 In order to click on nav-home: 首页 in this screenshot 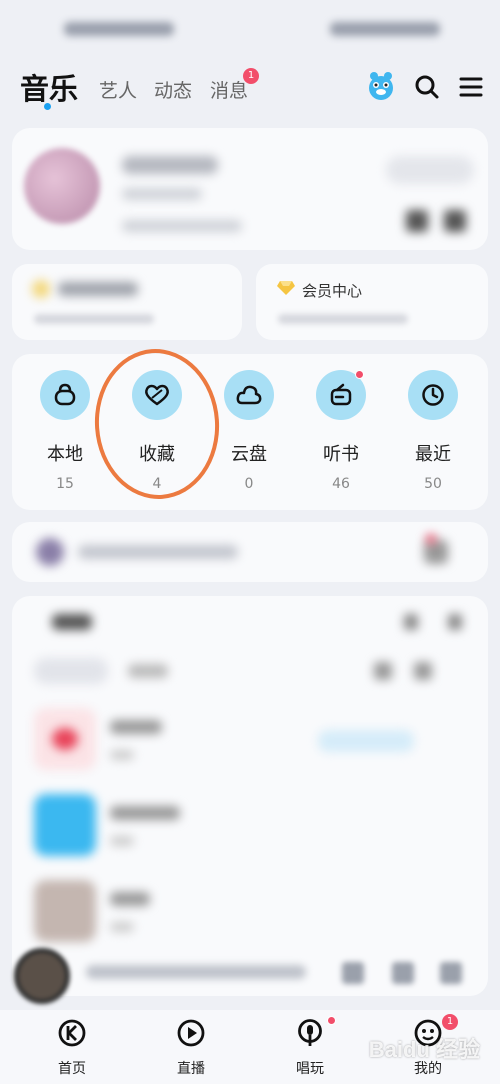, I will do `click(72, 1048)`.